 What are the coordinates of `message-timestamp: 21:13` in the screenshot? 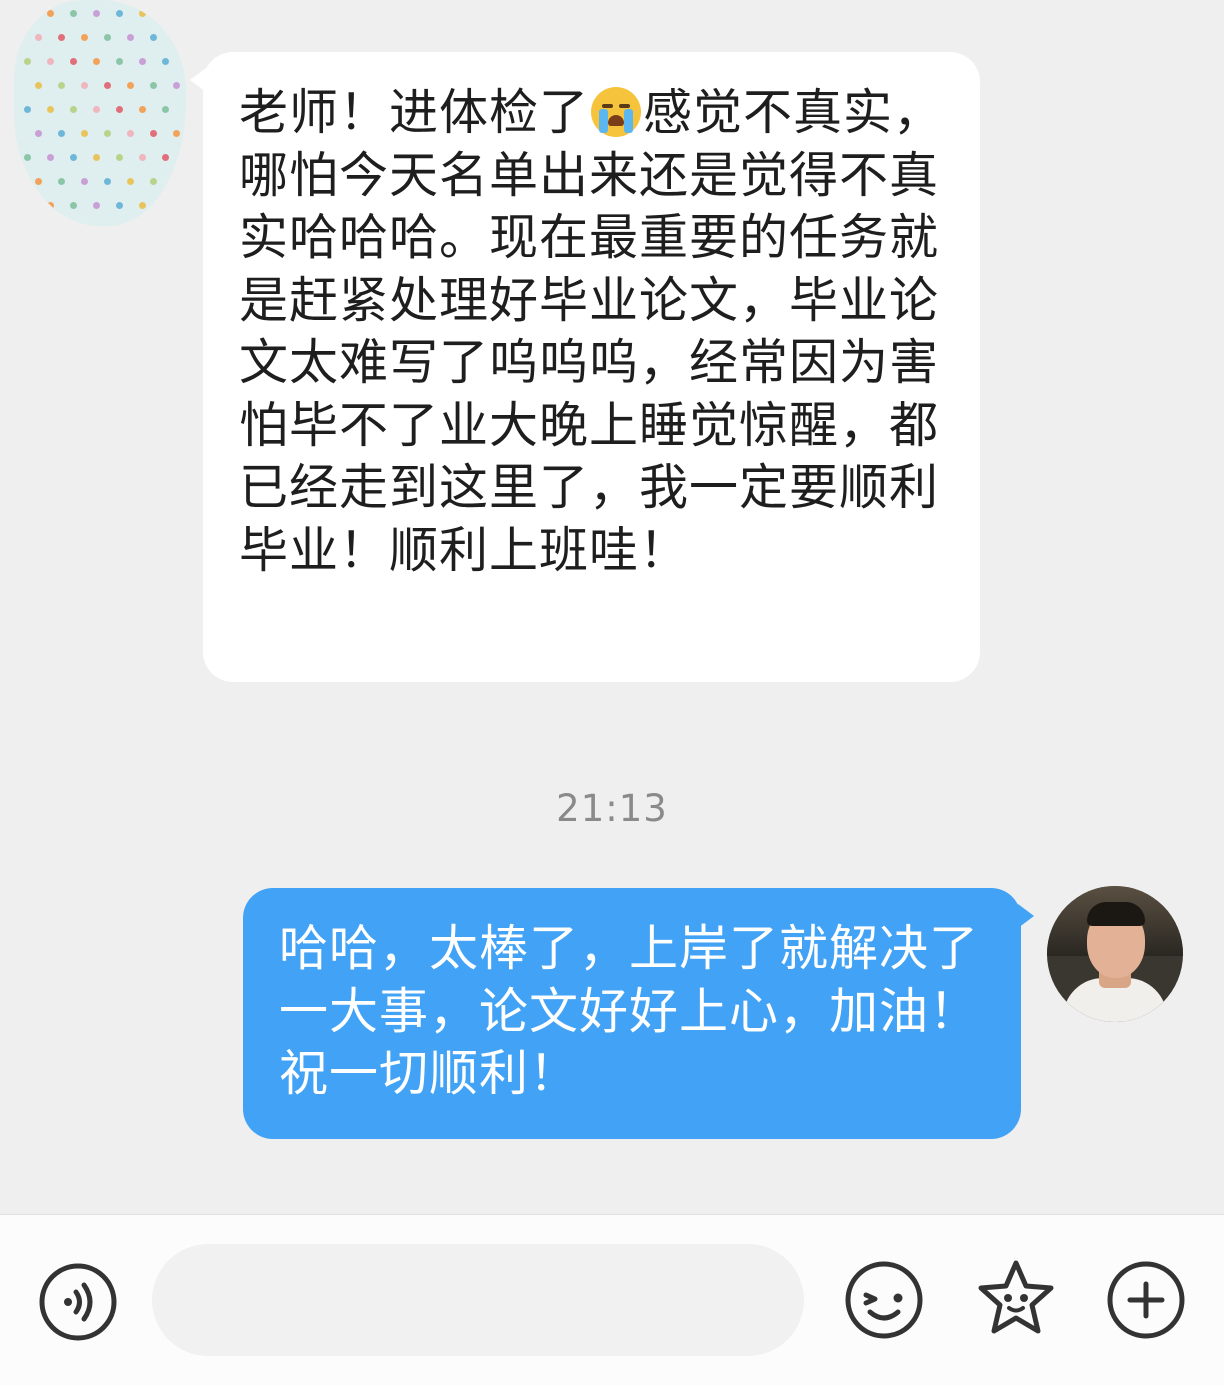 It's located at (612, 808).